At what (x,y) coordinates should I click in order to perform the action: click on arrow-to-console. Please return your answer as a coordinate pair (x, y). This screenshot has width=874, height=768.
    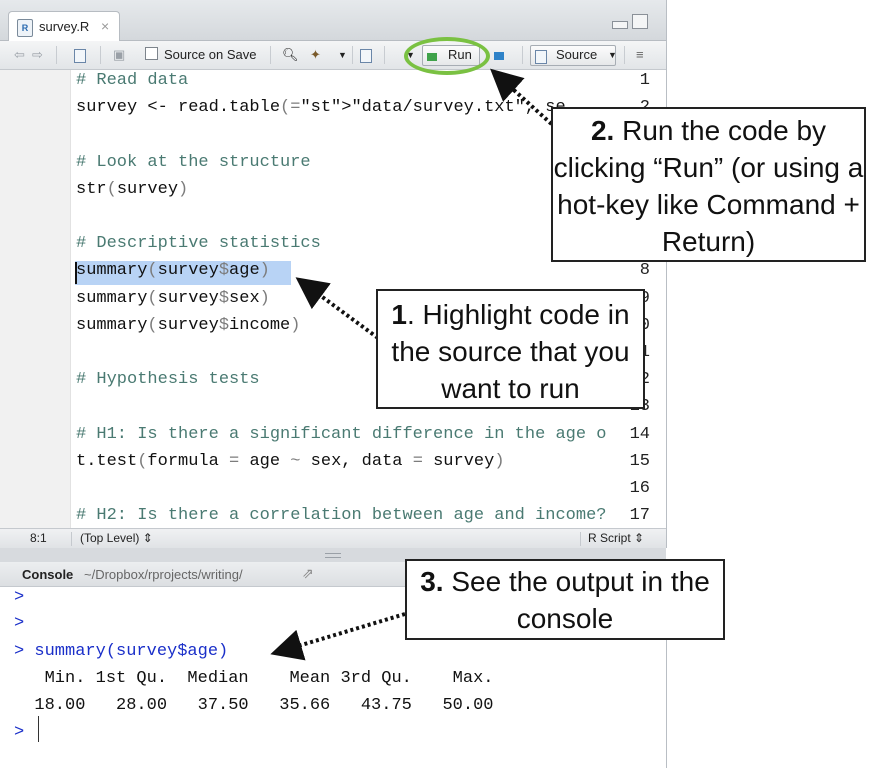
    Looking at the image, I should click on (338, 636).